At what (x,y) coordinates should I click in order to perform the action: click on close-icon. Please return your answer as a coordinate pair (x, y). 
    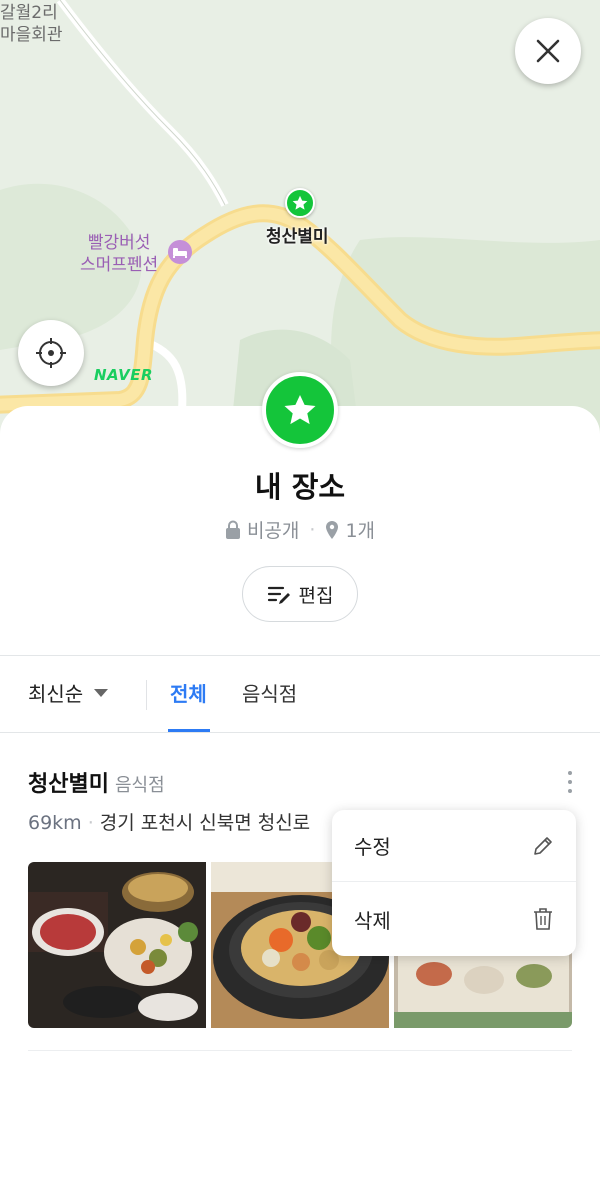
    Looking at the image, I should click on (548, 51).